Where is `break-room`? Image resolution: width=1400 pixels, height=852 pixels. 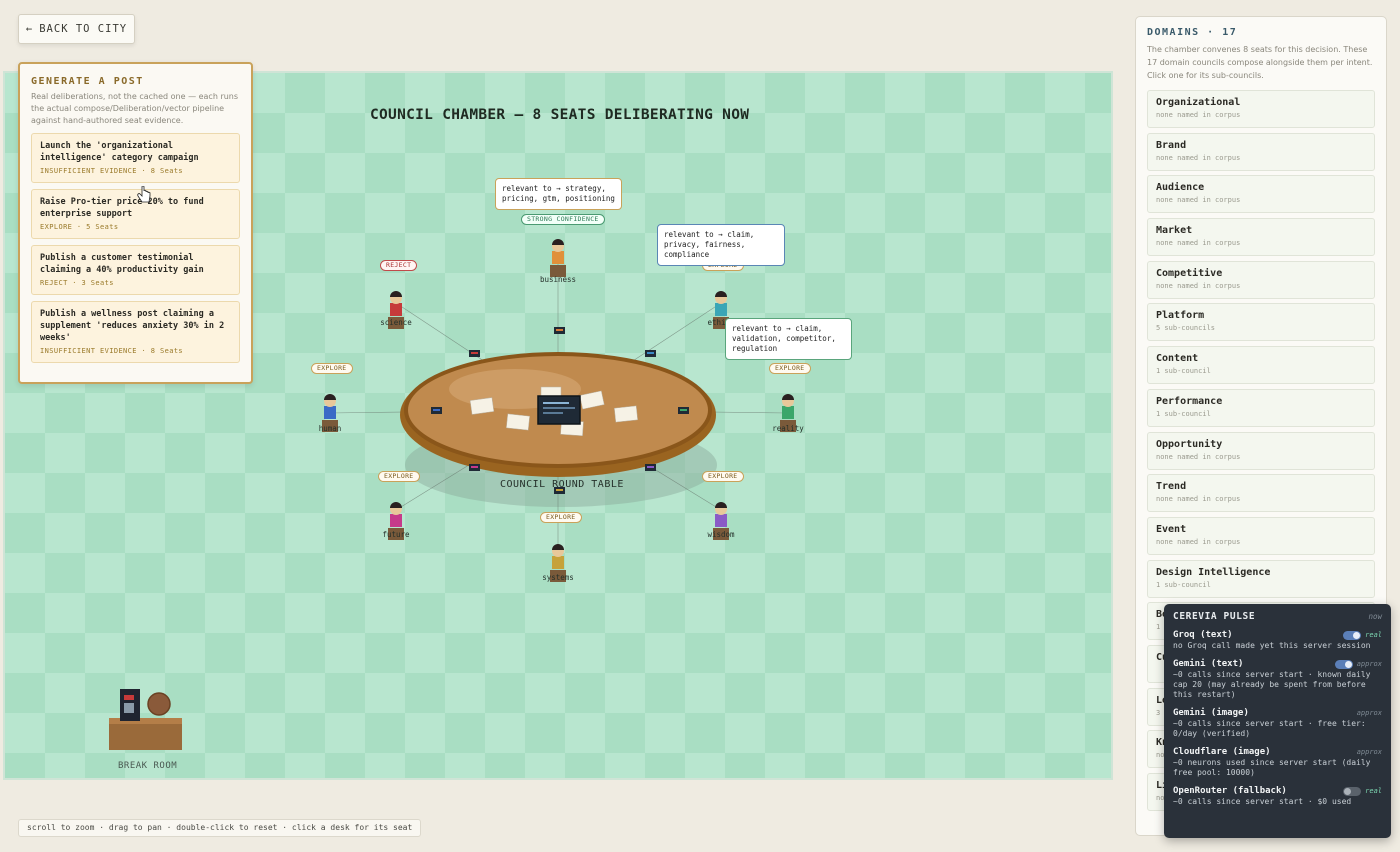
break-room is located at coordinates (145, 719).